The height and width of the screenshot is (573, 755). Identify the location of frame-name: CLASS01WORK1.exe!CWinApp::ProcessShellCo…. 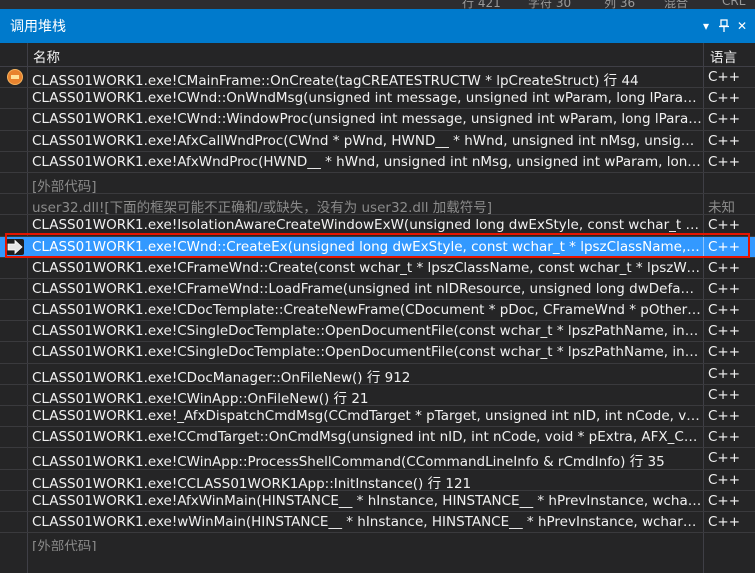
(348, 462).